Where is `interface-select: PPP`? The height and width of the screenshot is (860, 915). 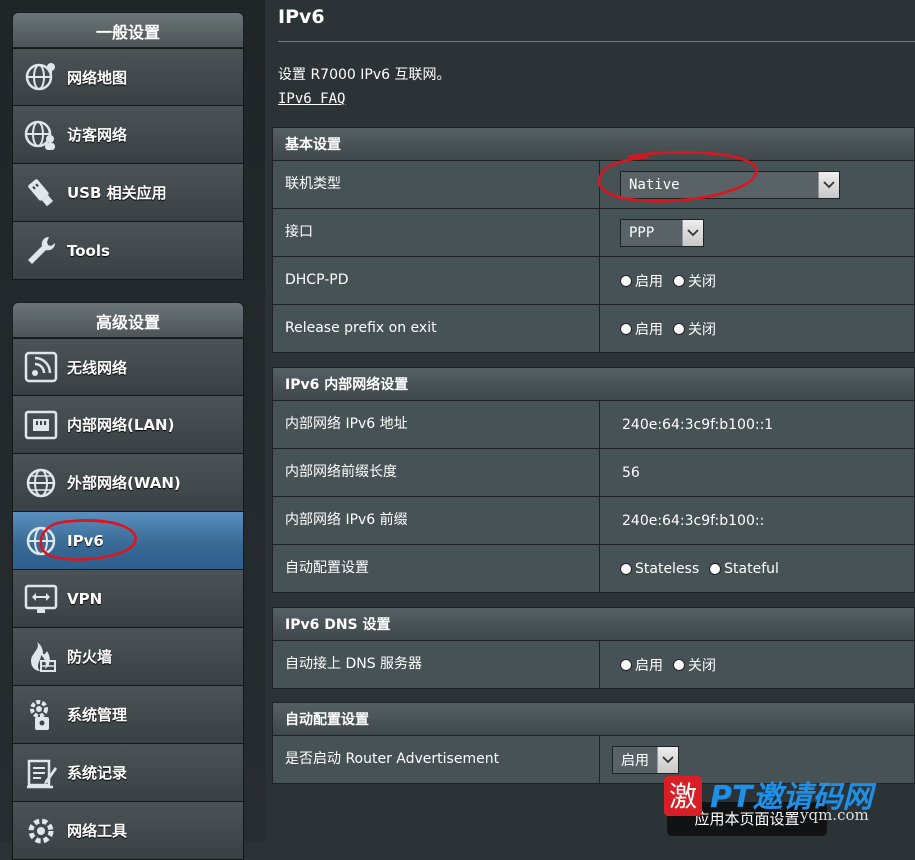
interface-select: PPP is located at coordinates (662, 232).